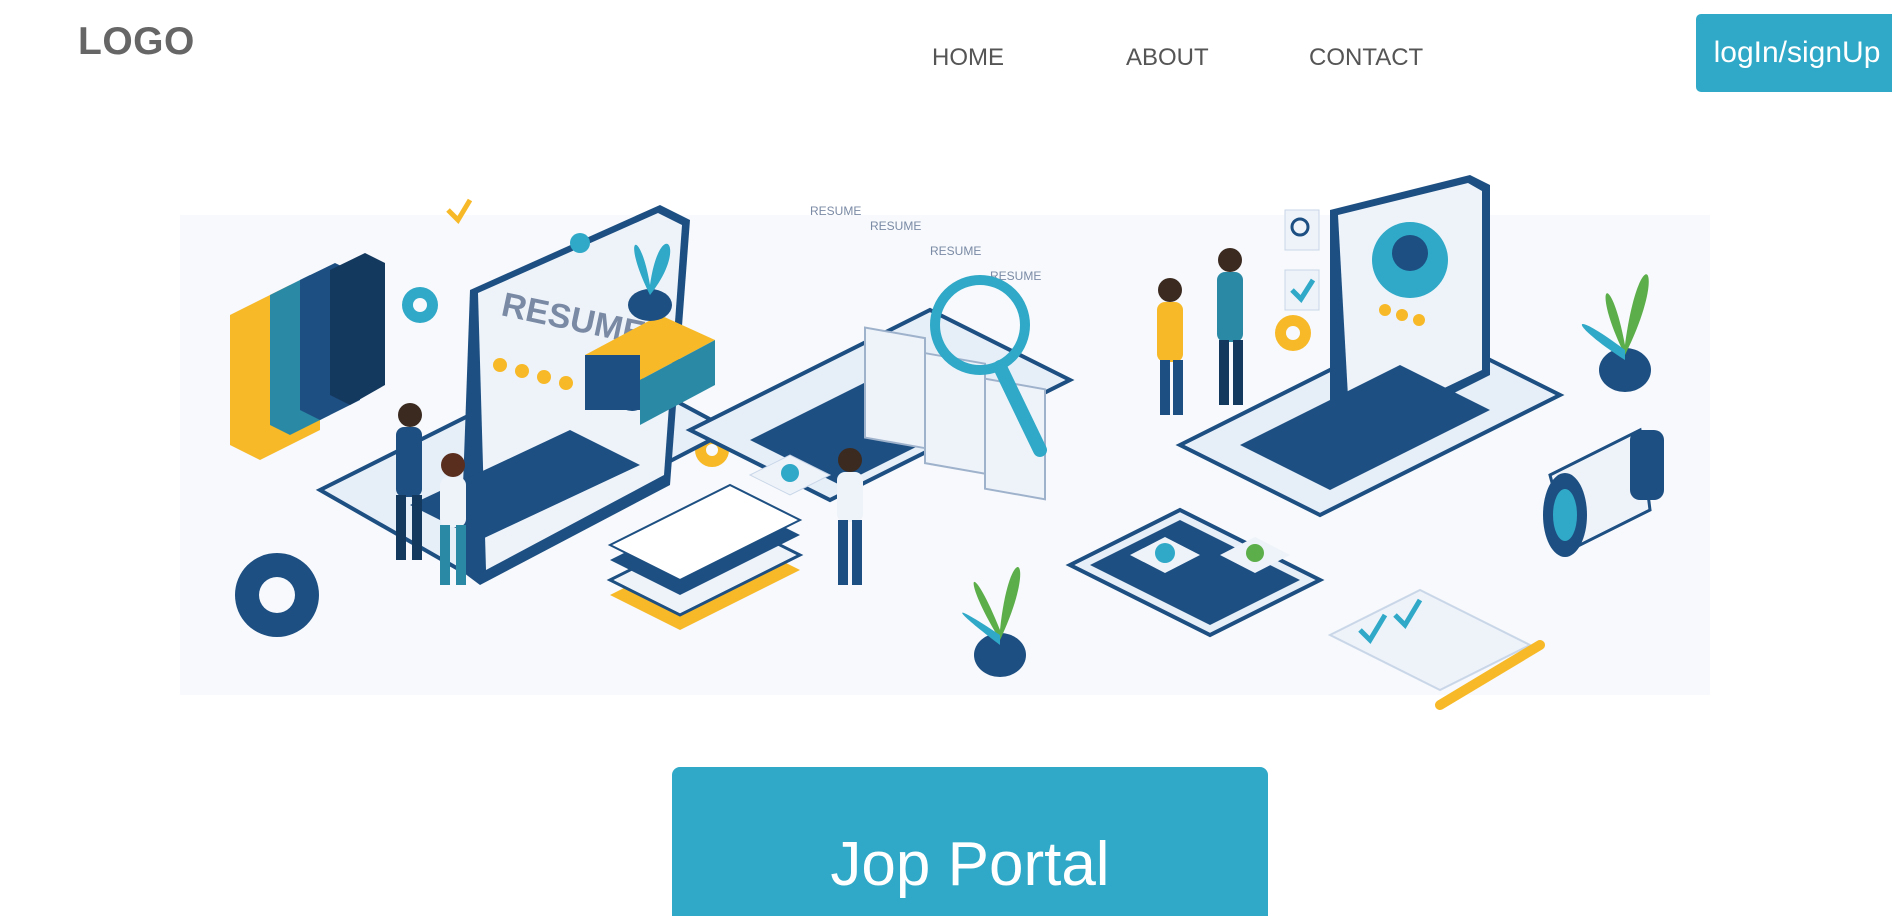 This screenshot has width=1892, height=916. I want to click on logo: LOGO, so click(136, 42).